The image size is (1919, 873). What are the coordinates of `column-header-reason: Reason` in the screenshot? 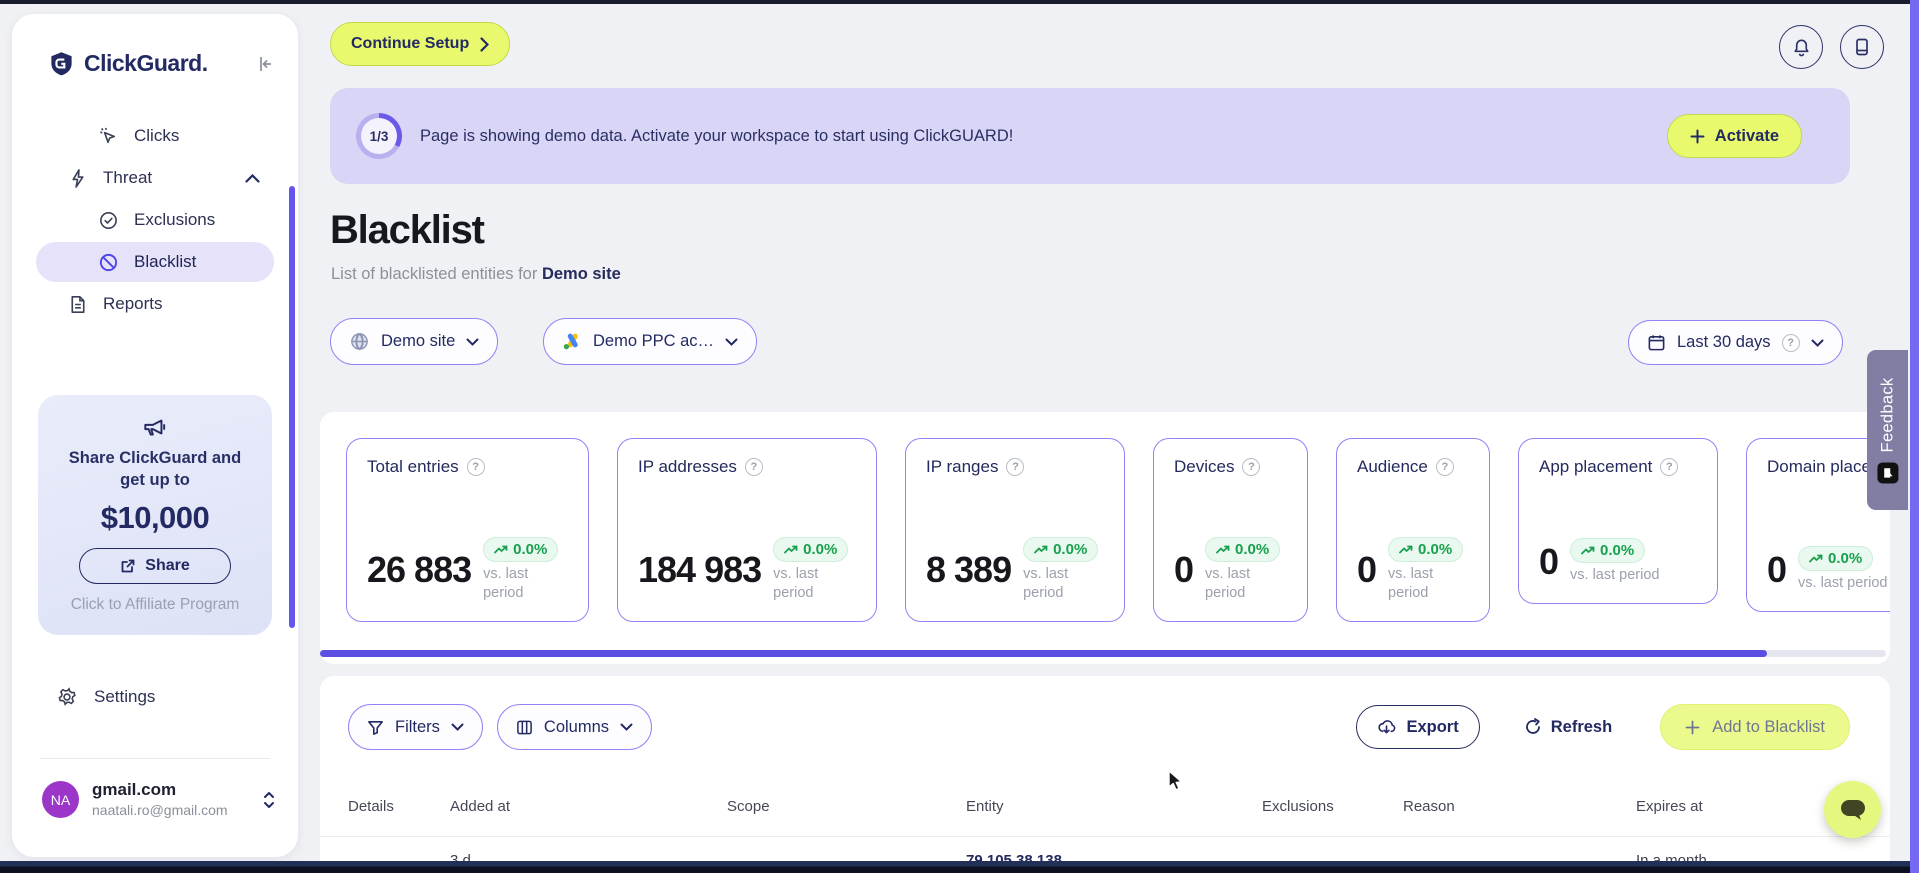 It's located at (1519, 806).